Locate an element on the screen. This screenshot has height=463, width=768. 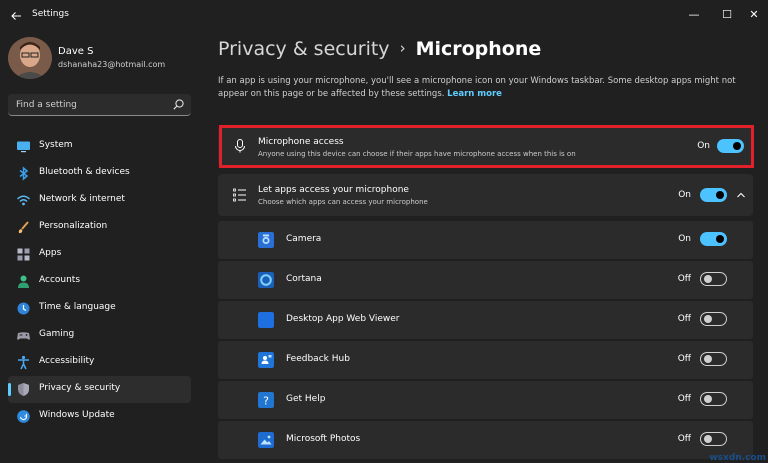
app-row-cortana: Cortana Off is located at coordinates (485, 280).